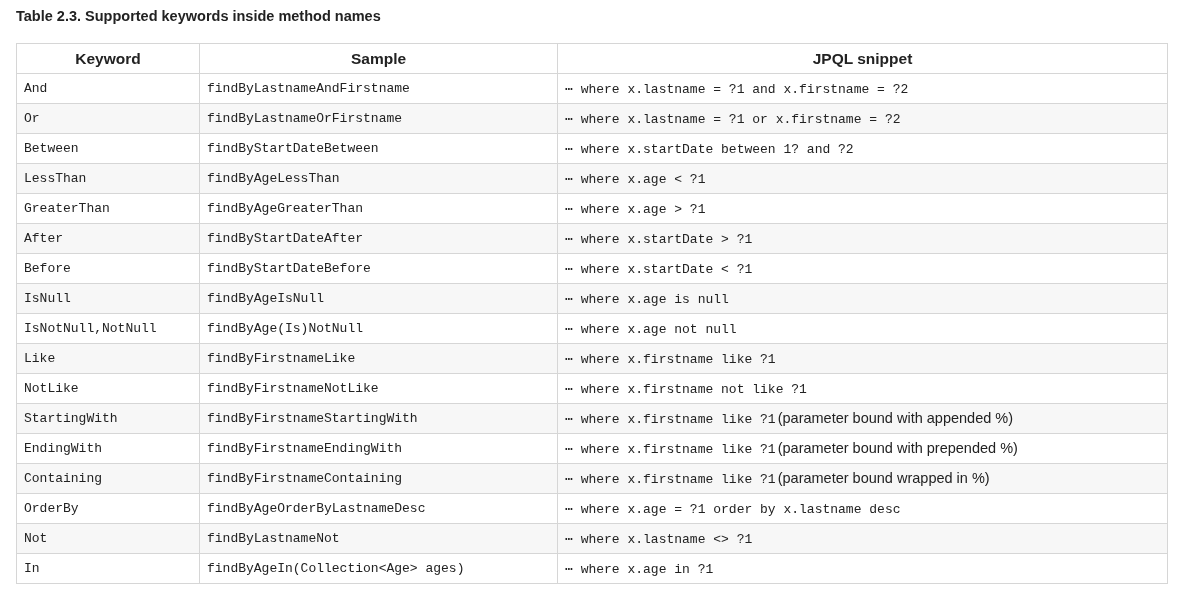 The width and height of the screenshot is (1180, 607). I want to click on table-cell: ⋯ where x.startDate < ?1, so click(862, 268).